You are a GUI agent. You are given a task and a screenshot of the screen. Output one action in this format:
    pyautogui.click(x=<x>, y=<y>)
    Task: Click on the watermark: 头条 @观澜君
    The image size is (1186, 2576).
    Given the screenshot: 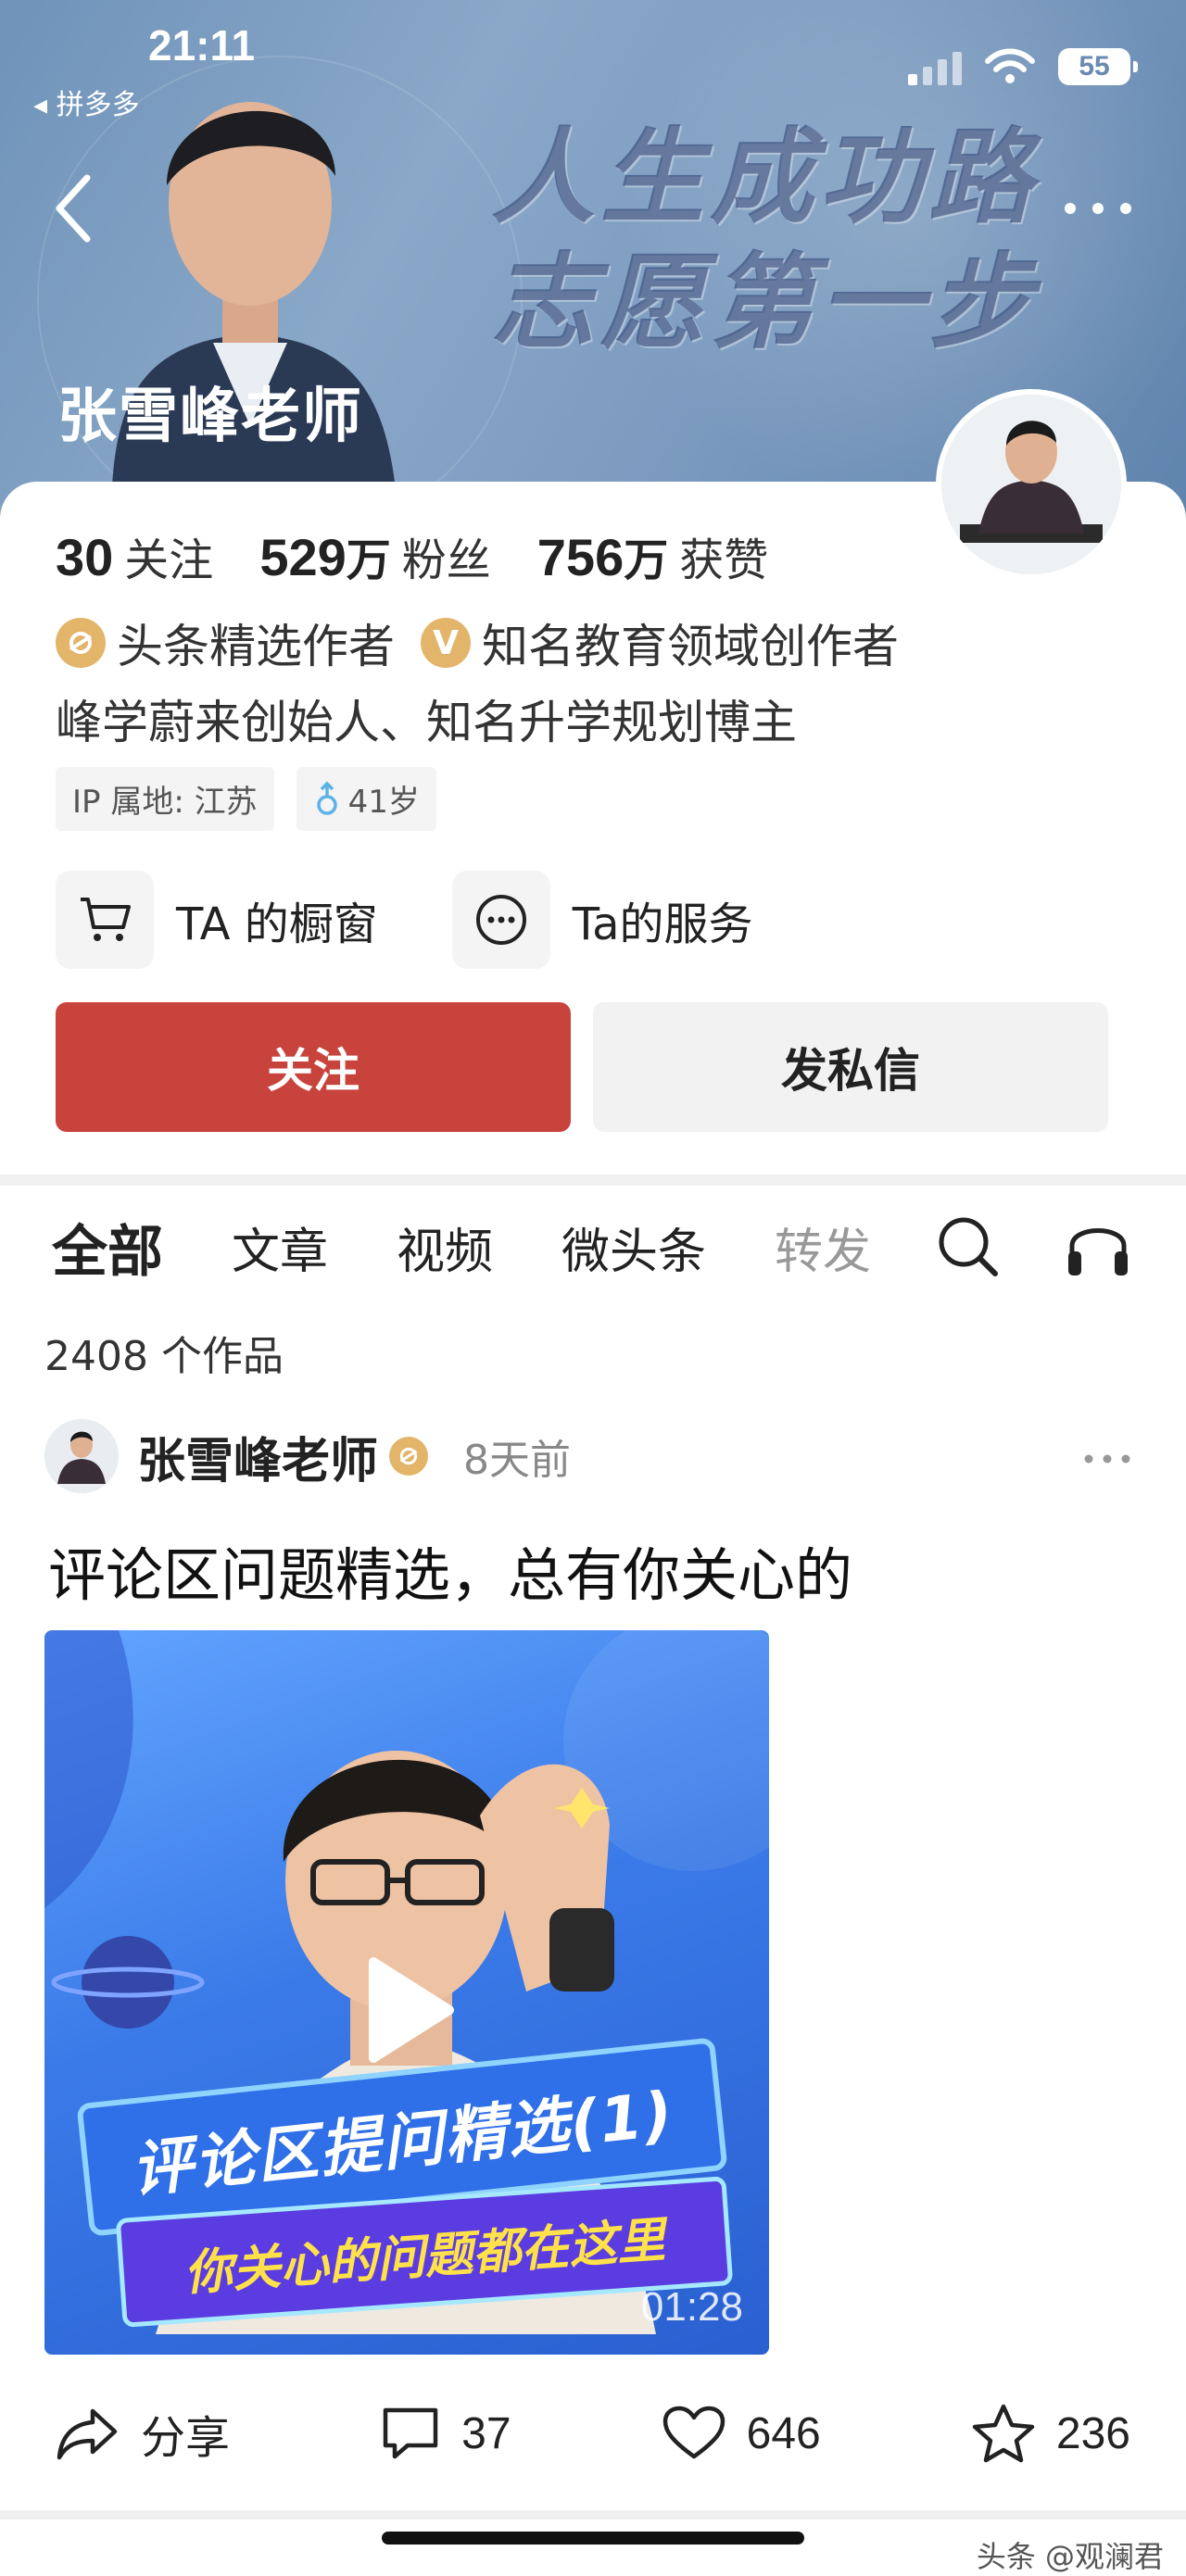 What is the action you would take?
    pyautogui.click(x=1070, y=2556)
    